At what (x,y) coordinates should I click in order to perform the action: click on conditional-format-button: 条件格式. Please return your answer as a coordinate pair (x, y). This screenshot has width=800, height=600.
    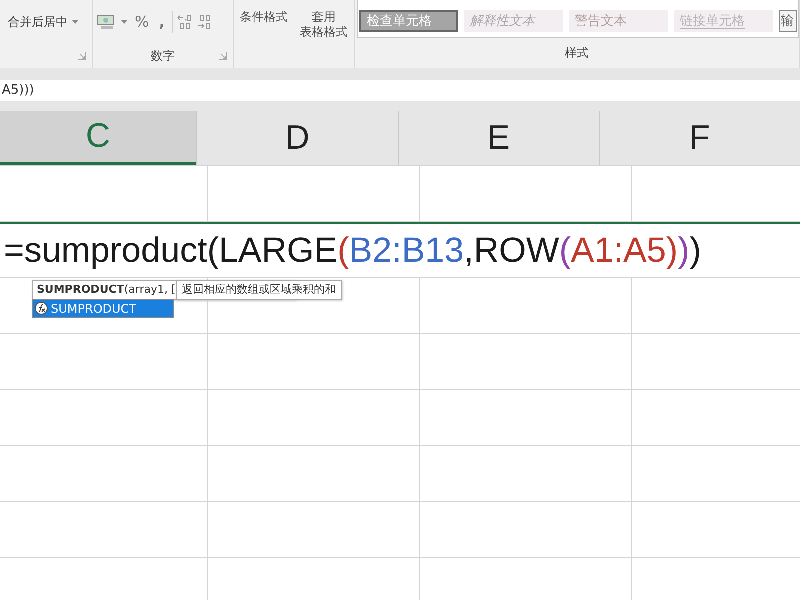
    Looking at the image, I should click on (264, 17).